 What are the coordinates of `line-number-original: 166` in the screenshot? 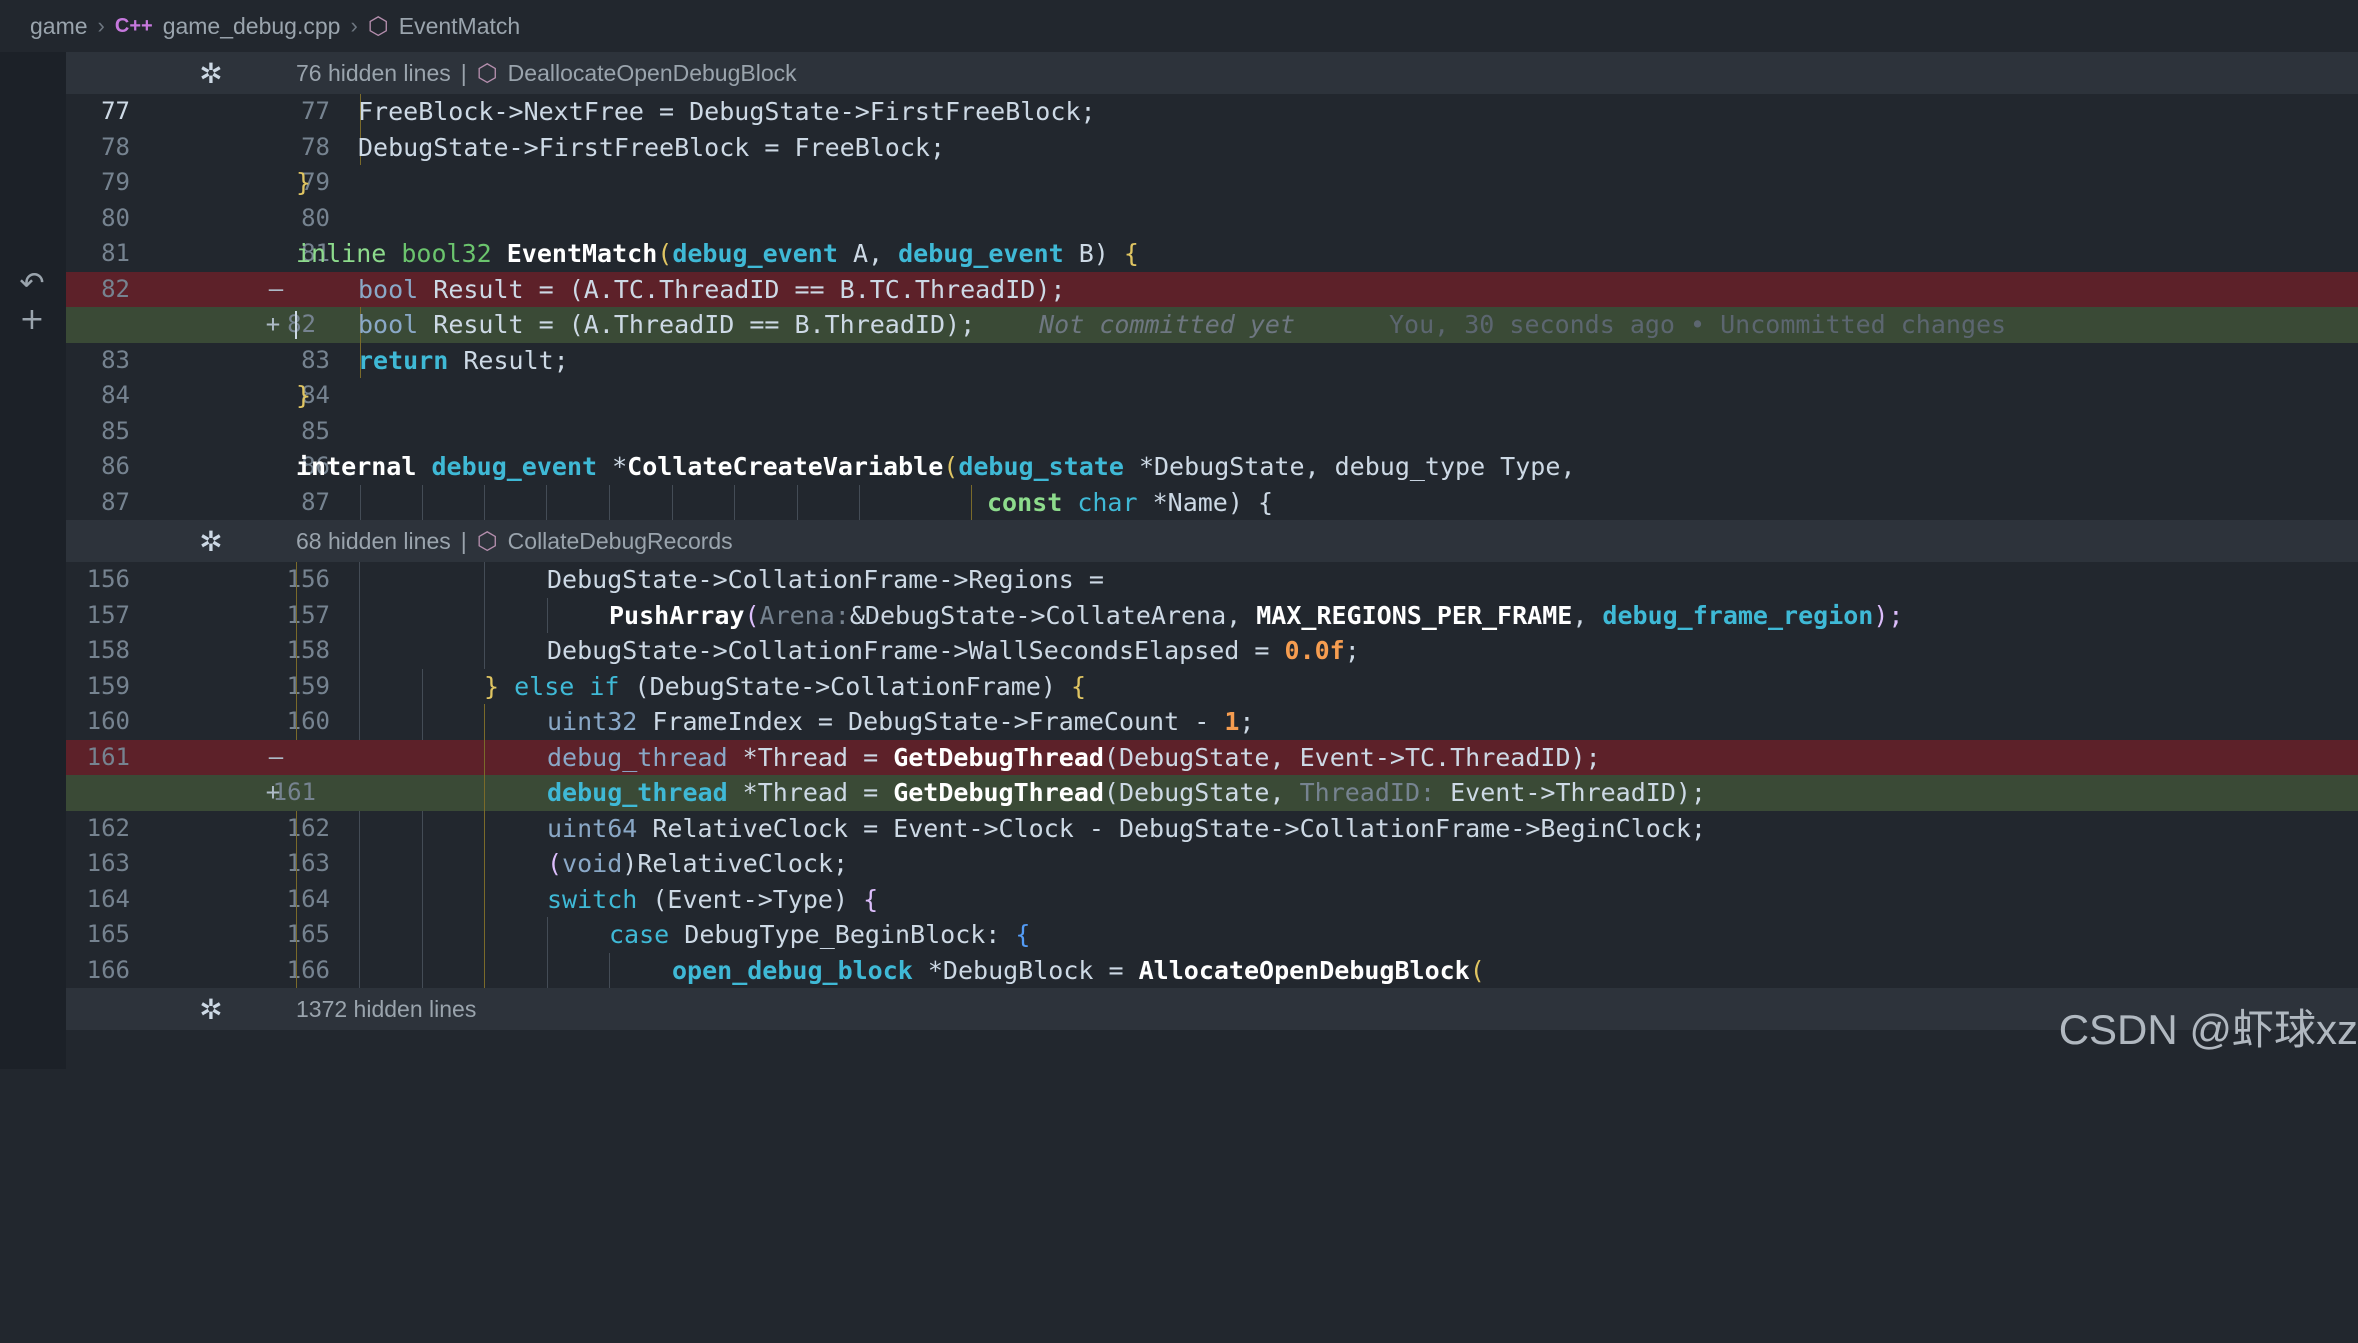 It's located at (108, 969).